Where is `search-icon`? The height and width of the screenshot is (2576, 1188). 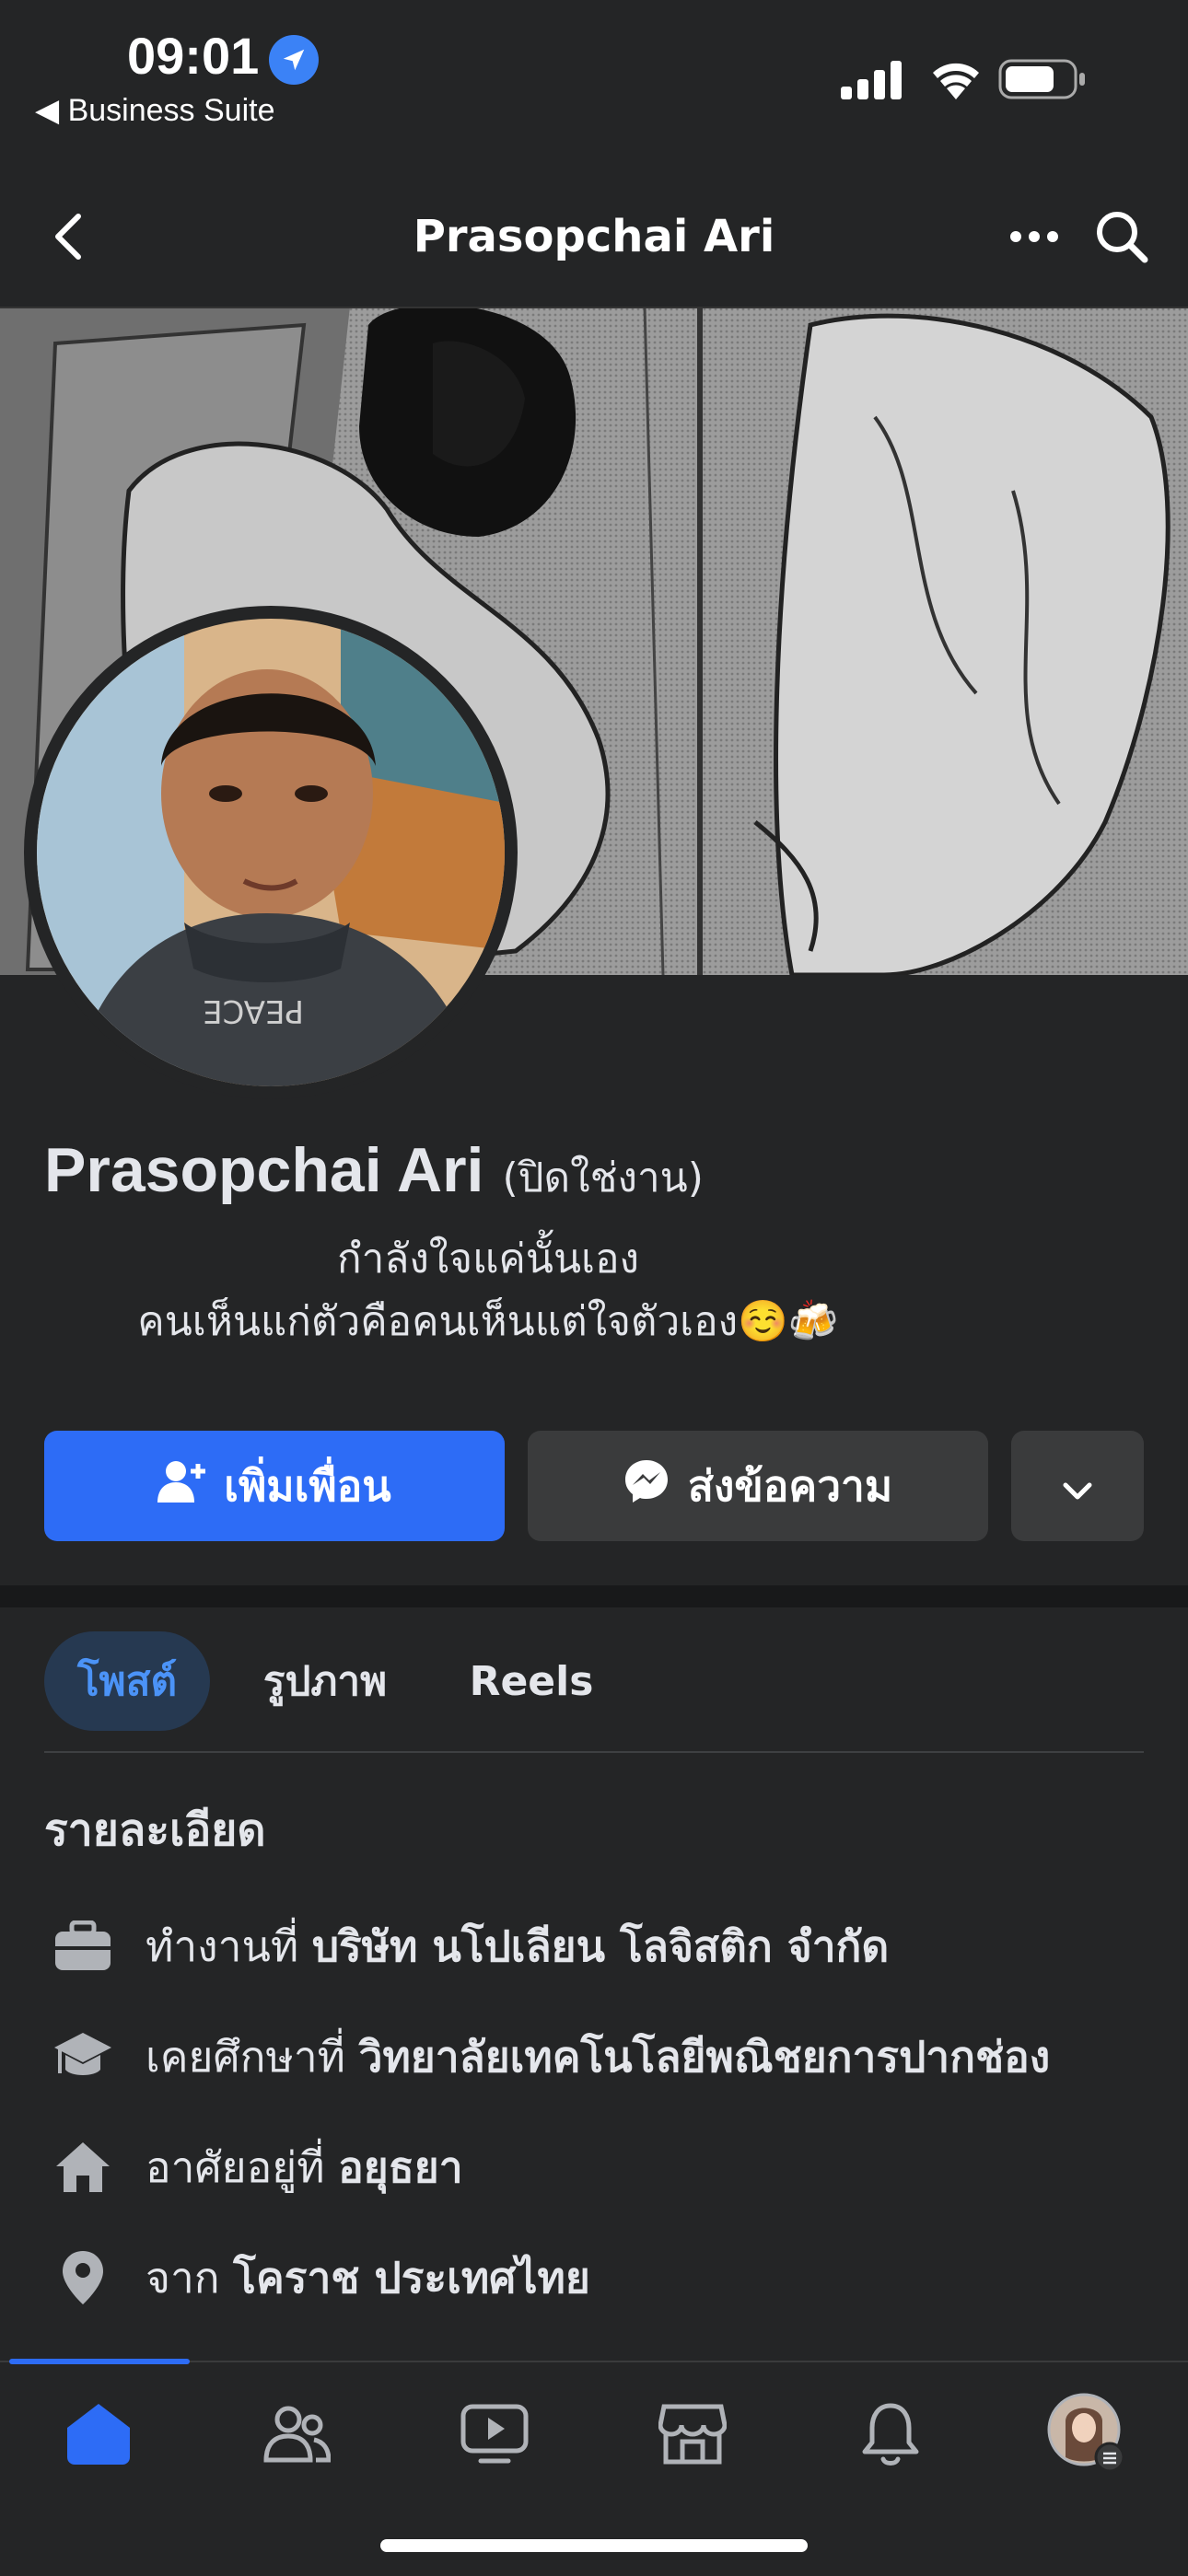
search-icon is located at coordinates (1121, 236).